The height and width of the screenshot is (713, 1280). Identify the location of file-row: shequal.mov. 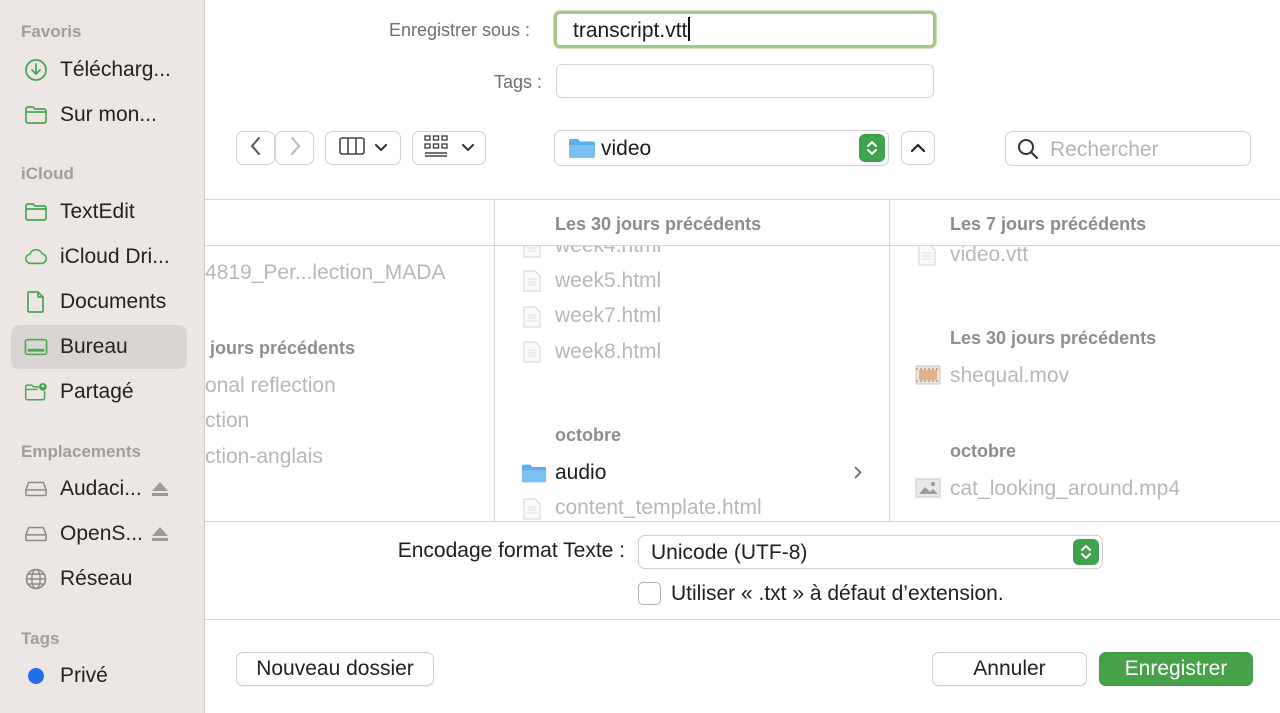
(1009, 376).